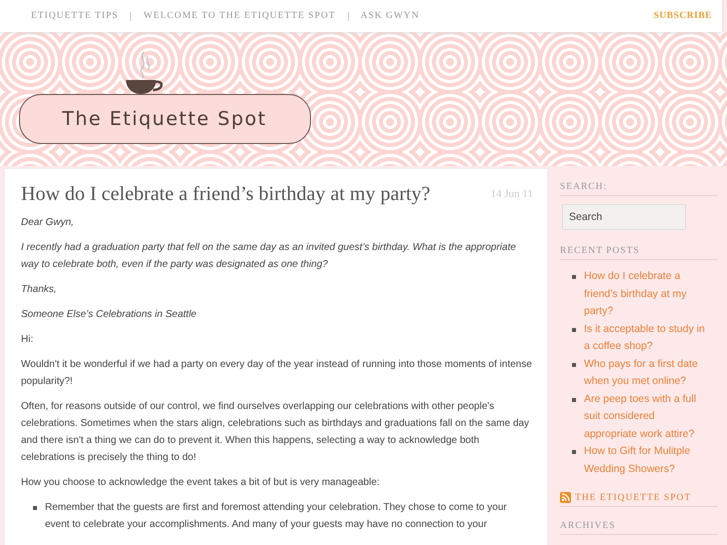 This screenshot has height=545, width=727. I want to click on post-paragraph: Often, for reasons outside of our control, we find ourselves overlapping our celebrations with other people's celebrations. Sometimes when the stars align, celebrations such as birthdays and graduations fall on the same day and there isn't a thing we can do to prevent it. When this happens, selecting a way to acknowledge both celebrations is precisely the thing to do!, so click(275, 432).